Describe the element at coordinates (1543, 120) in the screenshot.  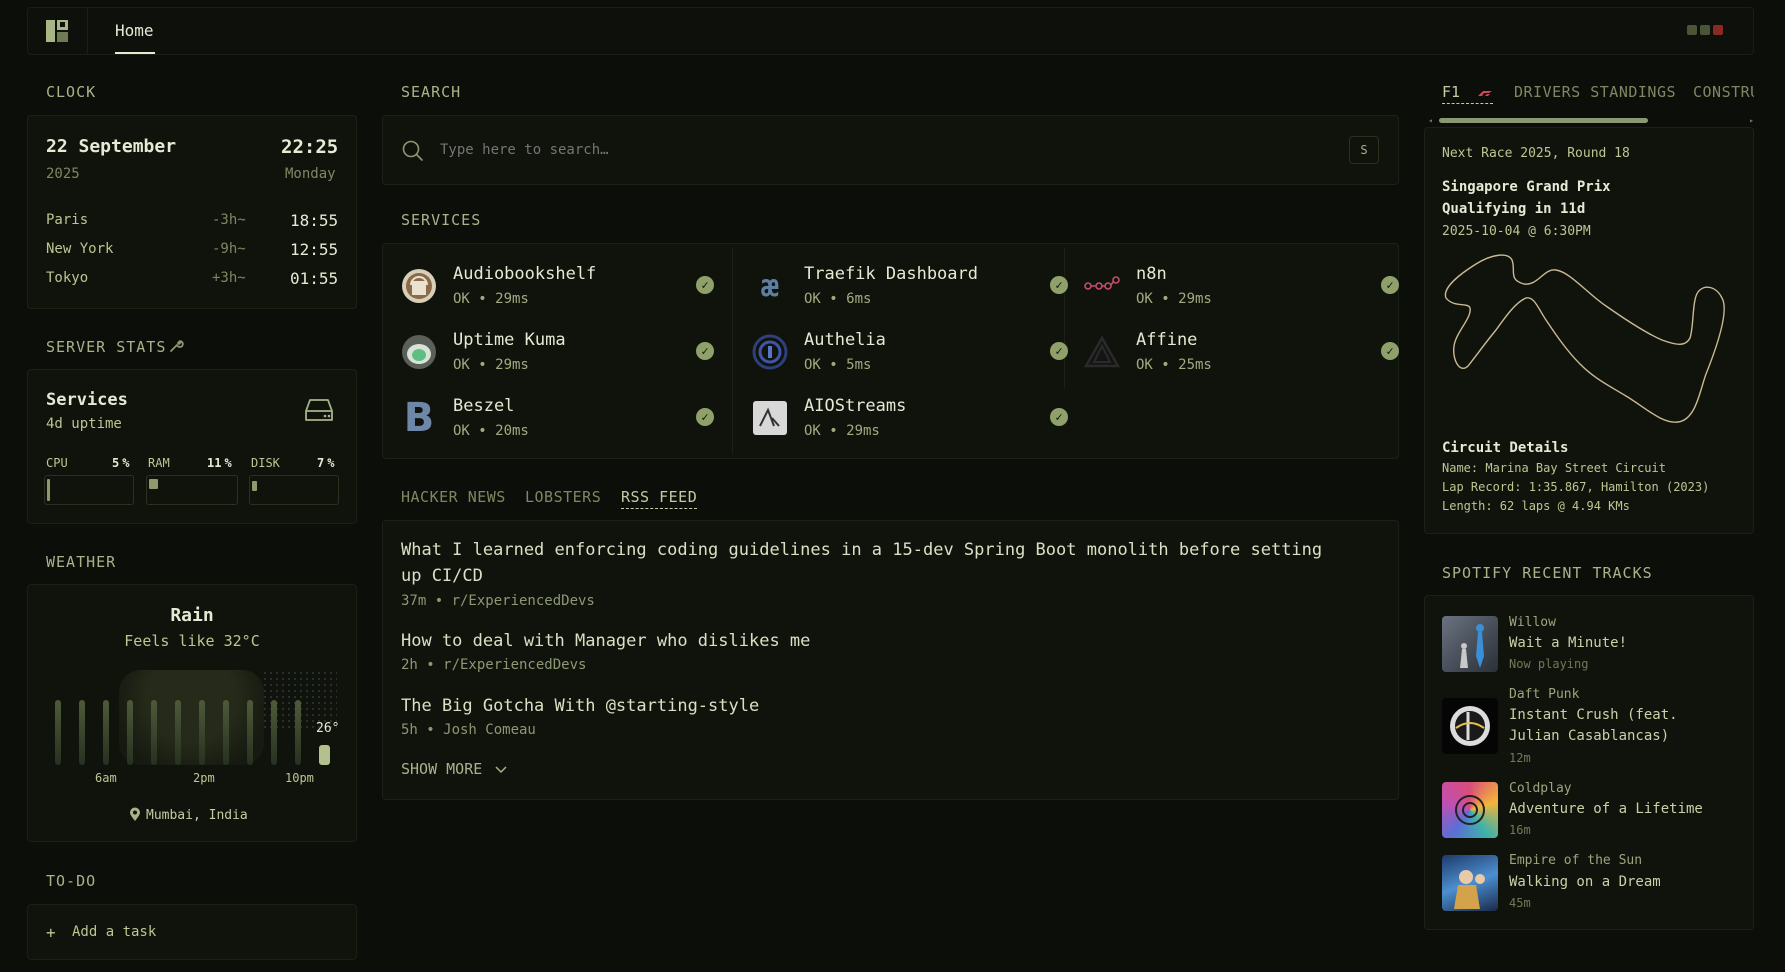
I see `scroll-thumb` at that location.